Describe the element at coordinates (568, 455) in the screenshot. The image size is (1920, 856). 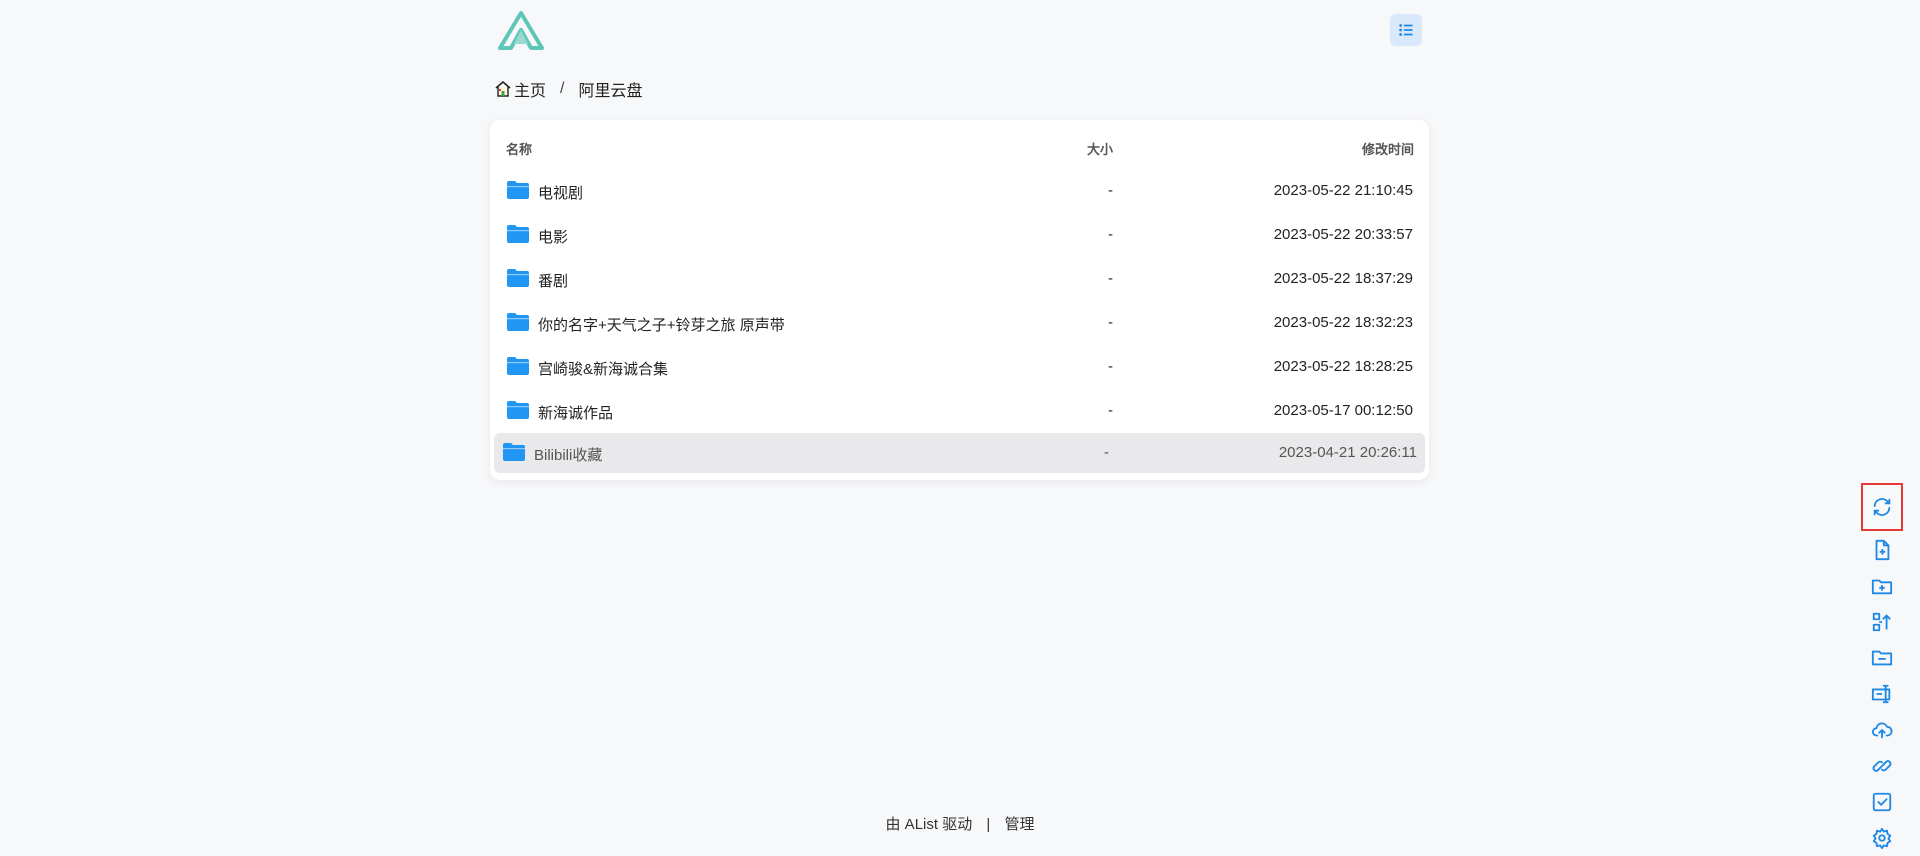
I see `file-name: Bilibili收藏` at that location.